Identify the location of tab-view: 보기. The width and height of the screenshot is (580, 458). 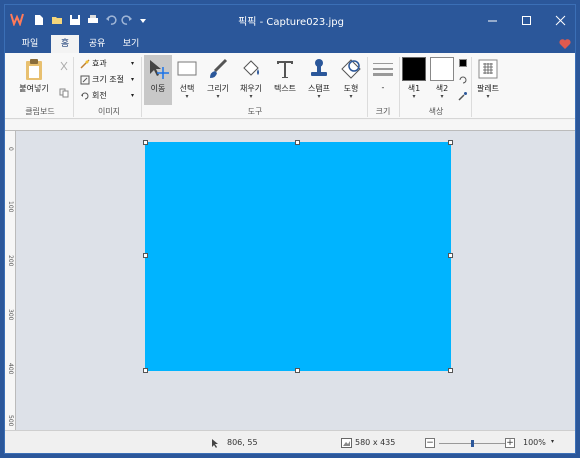
(131, 44).